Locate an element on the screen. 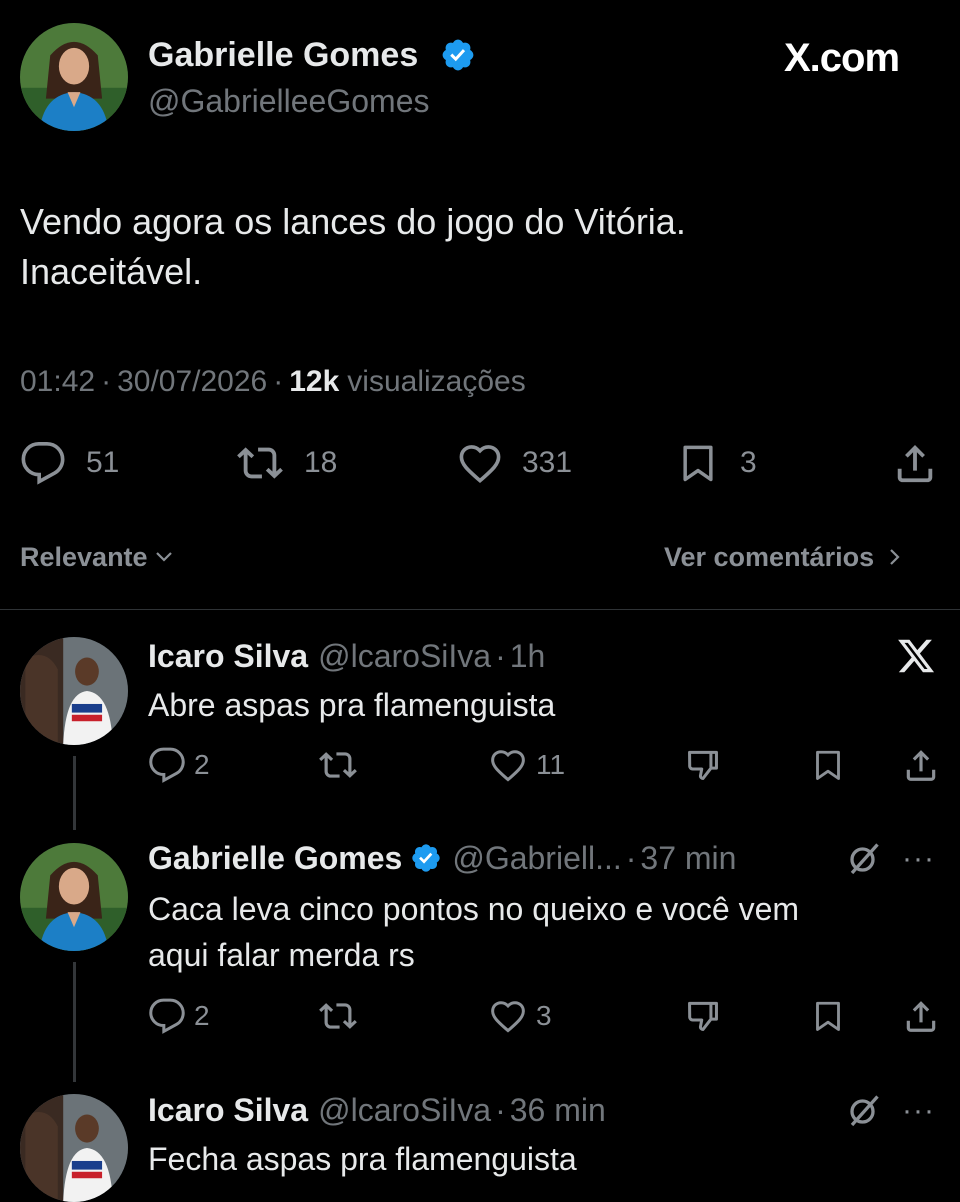 The image size is (960, 1202). reply-header: Gabrielle Gomes @Gabriell... · 37 min is located at coordinates (442, 858).